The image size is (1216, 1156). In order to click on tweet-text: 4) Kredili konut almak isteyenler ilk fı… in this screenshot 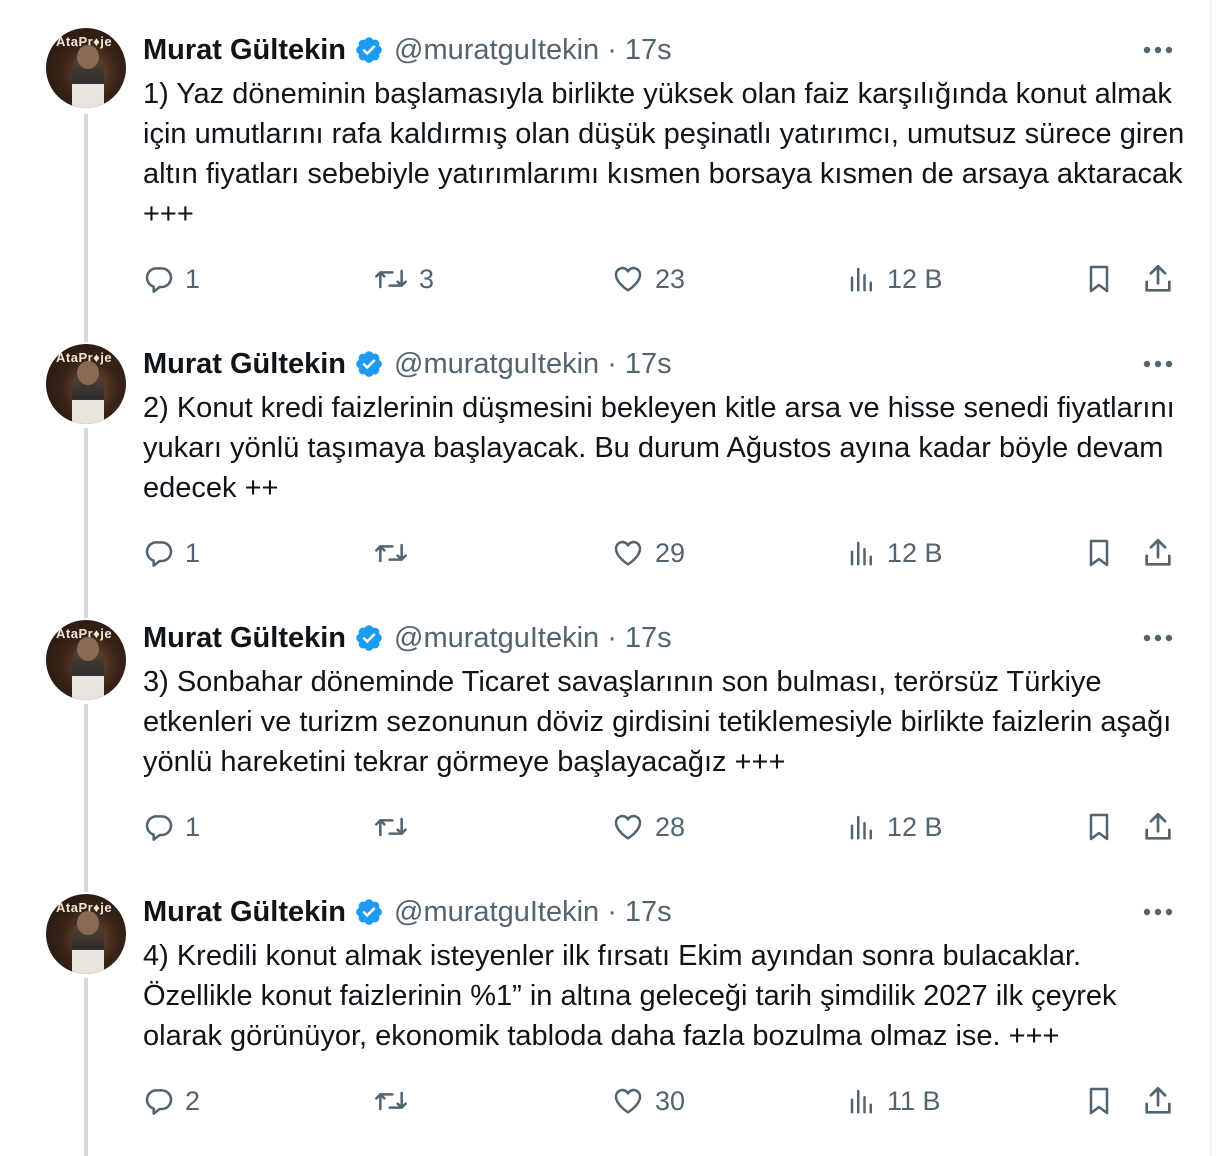, I will do `click(630, 996)`.